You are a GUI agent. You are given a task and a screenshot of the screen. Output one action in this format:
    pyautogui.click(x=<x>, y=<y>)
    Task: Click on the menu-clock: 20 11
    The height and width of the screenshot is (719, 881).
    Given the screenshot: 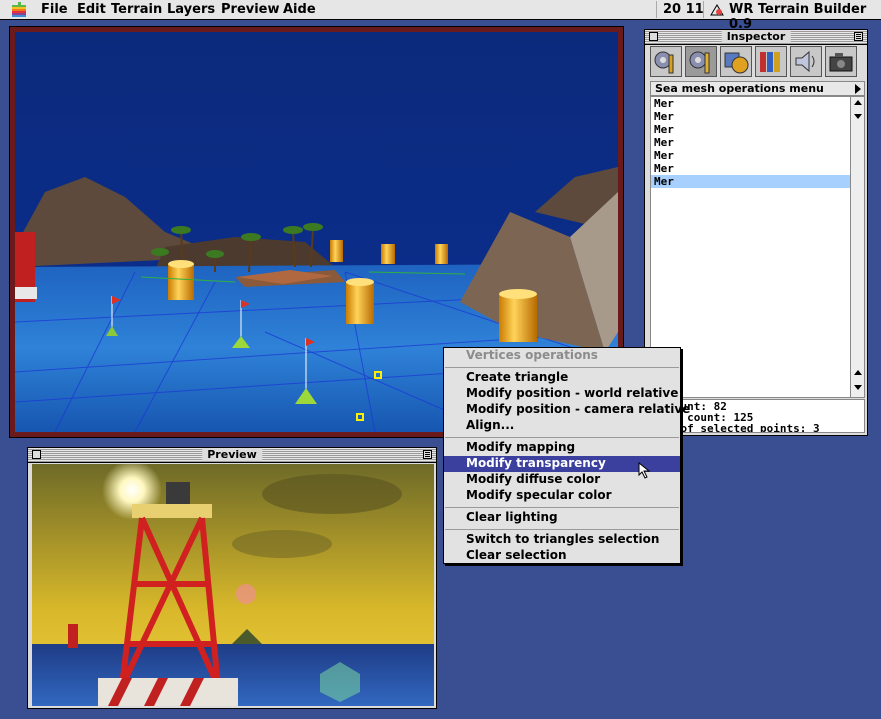 What is the action you would take?
    pyautogui.click(x=683, y=9)
    